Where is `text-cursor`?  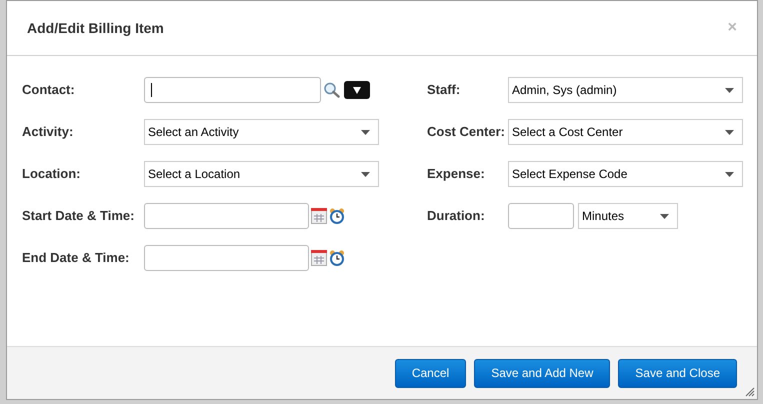 text-cursor is located at coordinates (151, 90).